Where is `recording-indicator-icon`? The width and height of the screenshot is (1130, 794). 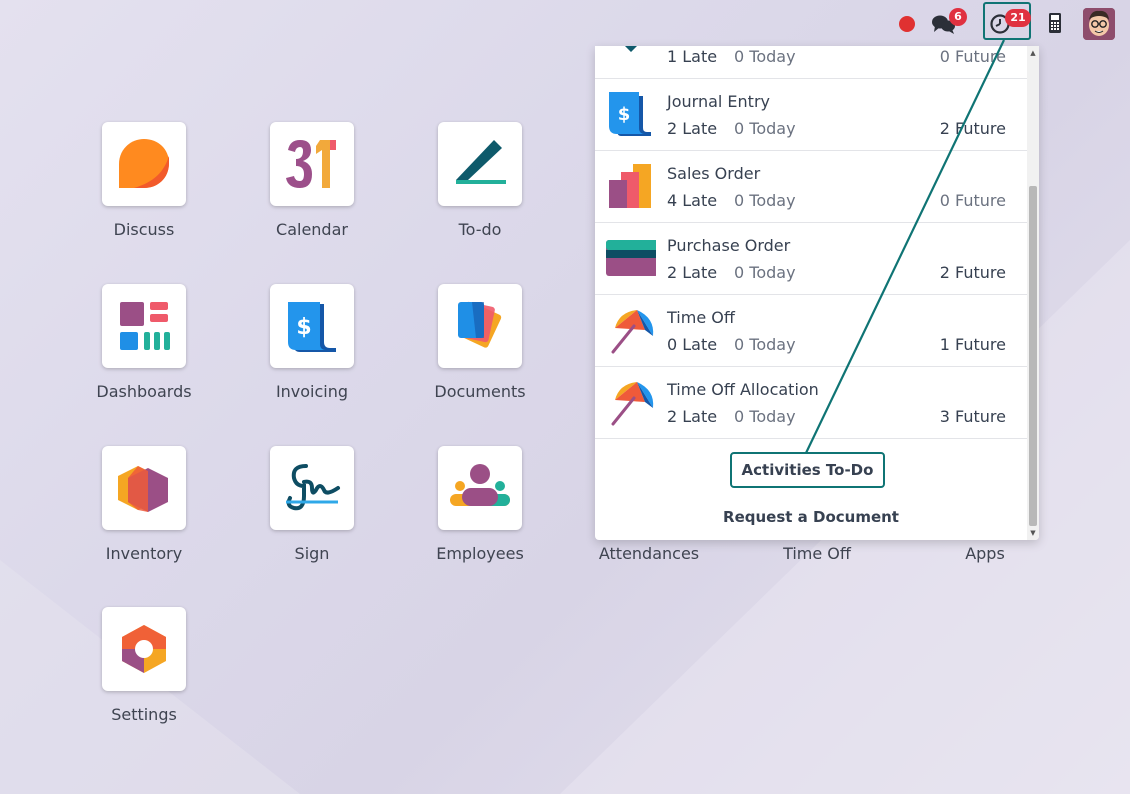
recording-indicator-icon is located at coordinates (907, 24).